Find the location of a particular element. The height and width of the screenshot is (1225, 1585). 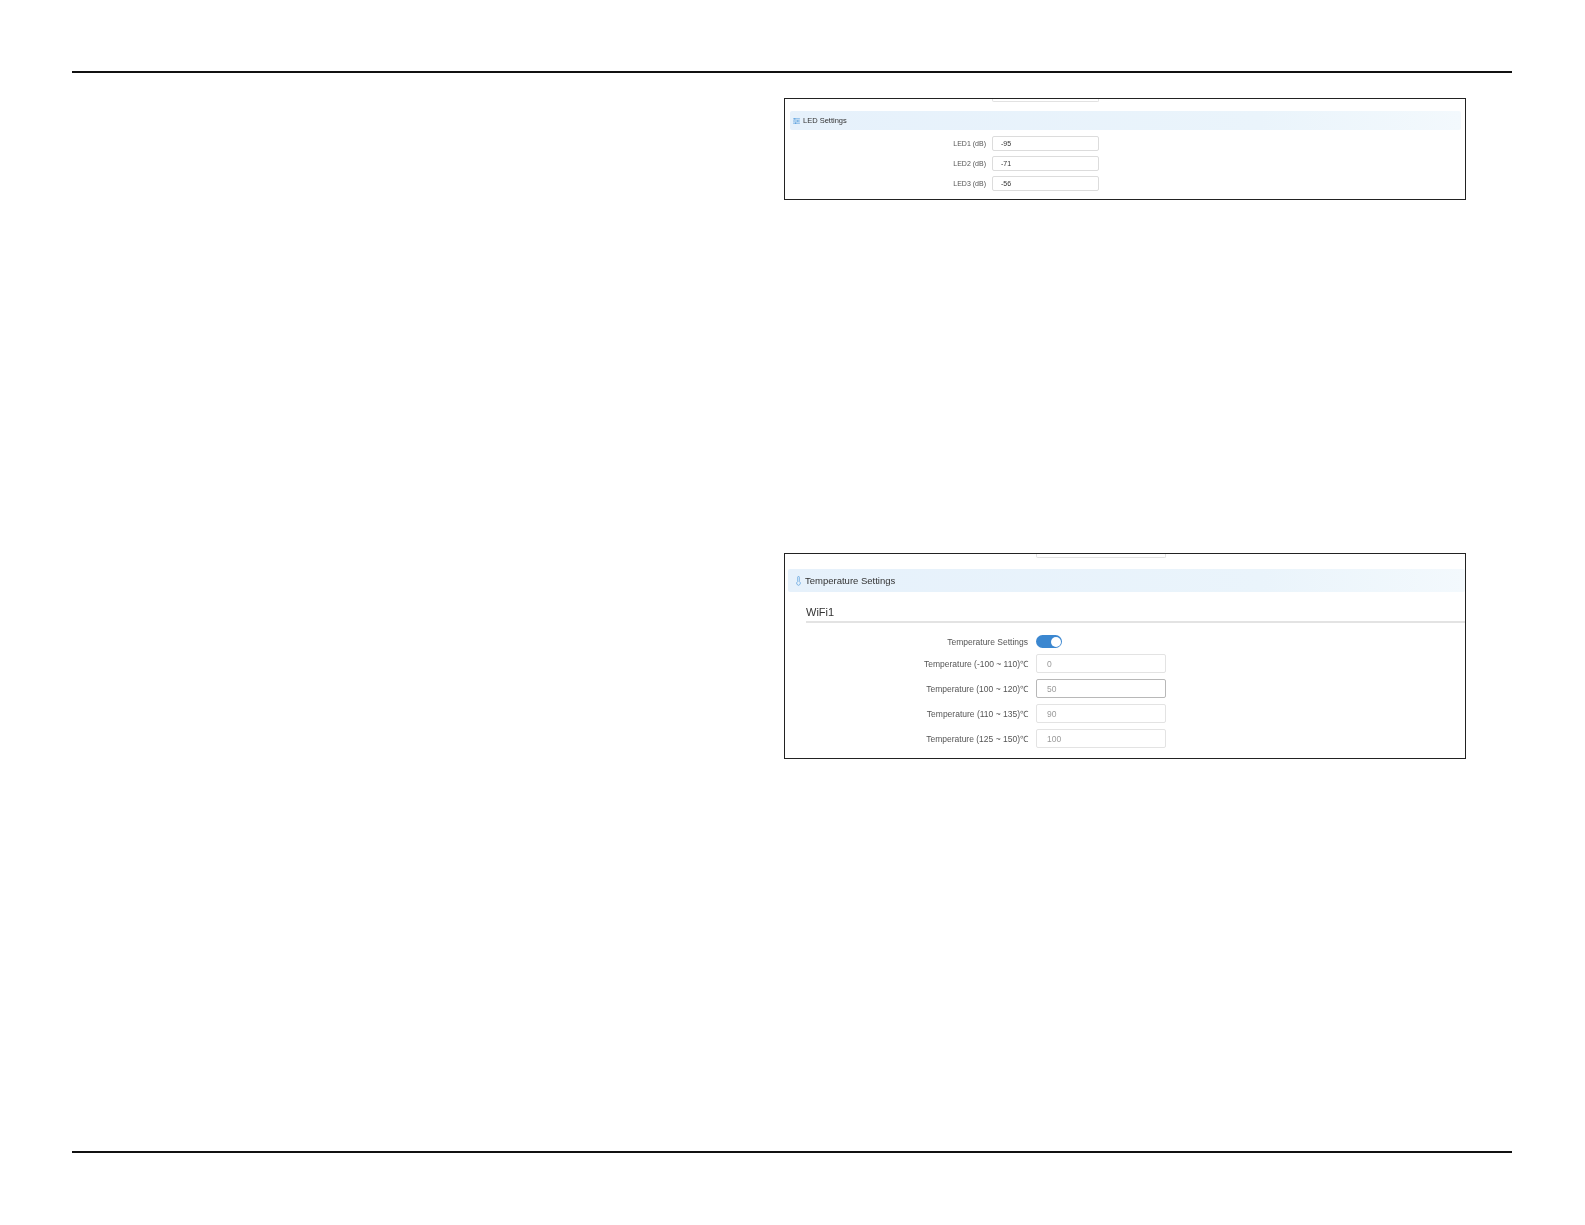

input-field: 50 is located at coordinates (1101, 688).